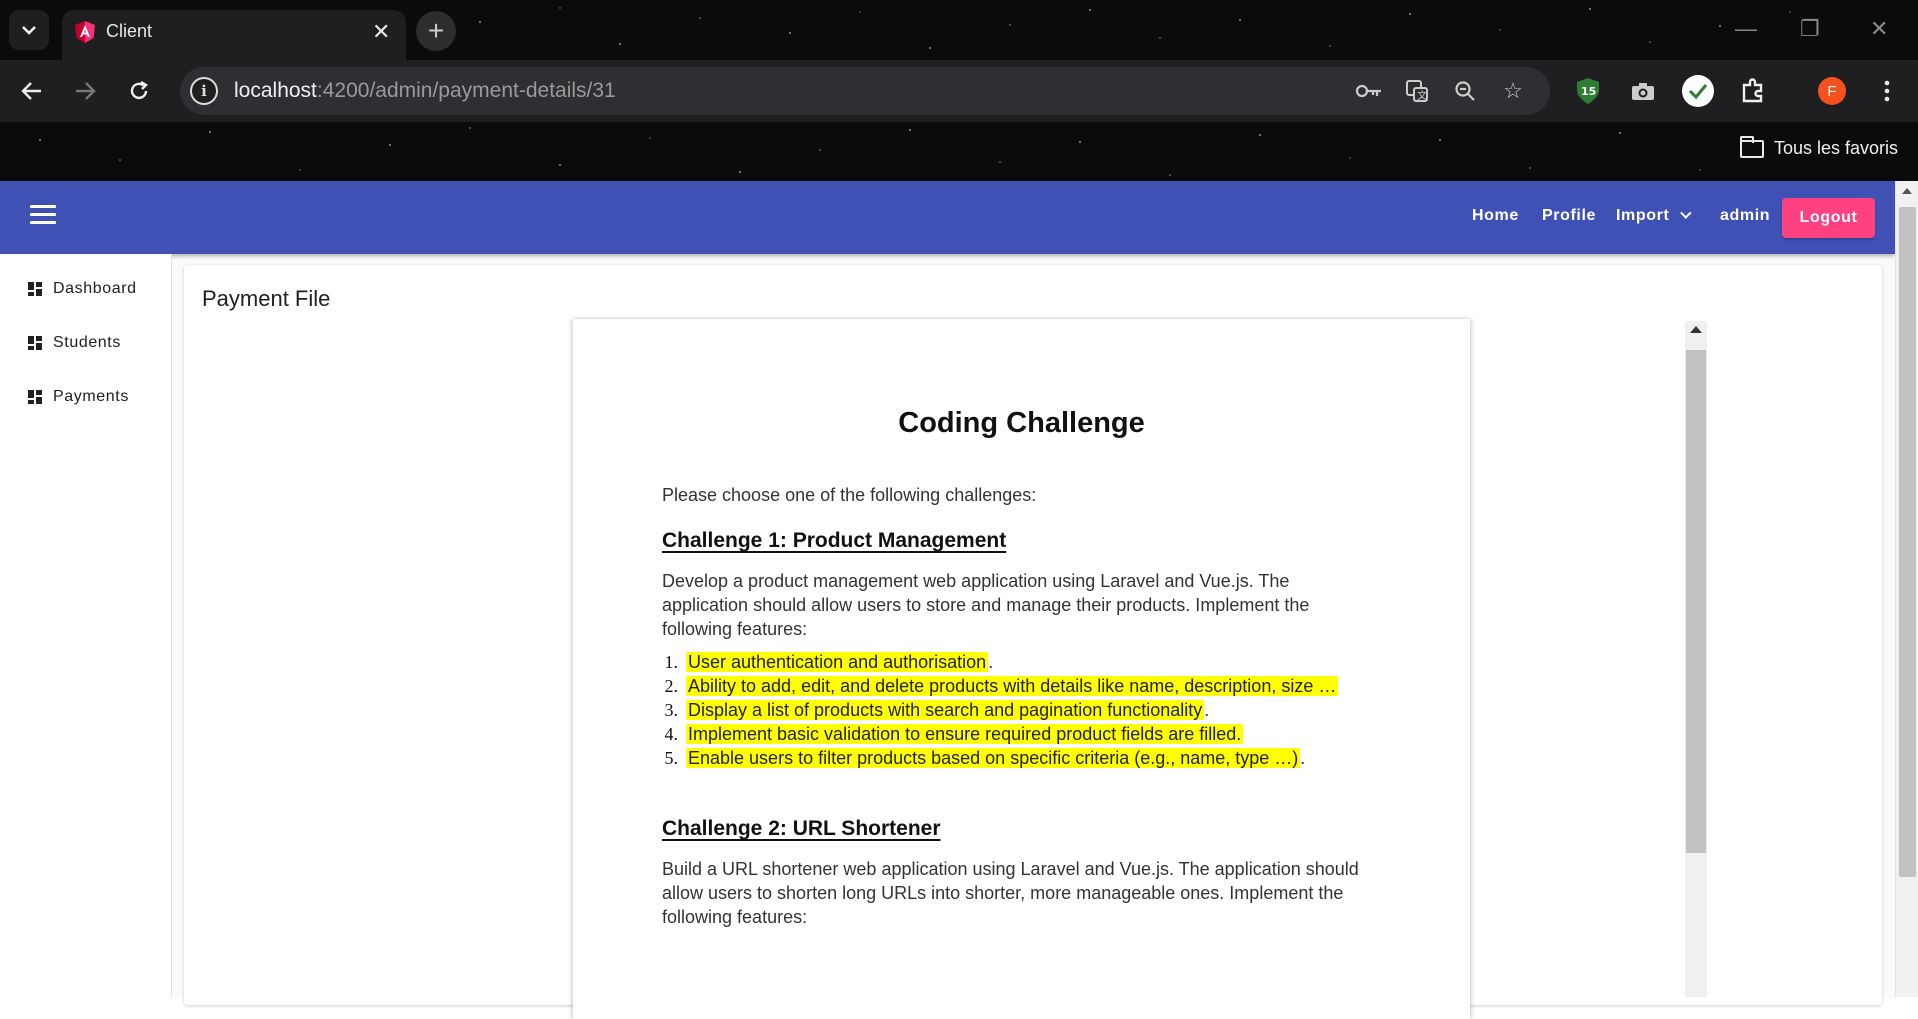 The height and width of the screenshot is (1019, 1918). Describe the element at coordinates (1810, 29) in the screenshot. I see `restore-icon: ❐` at that location.